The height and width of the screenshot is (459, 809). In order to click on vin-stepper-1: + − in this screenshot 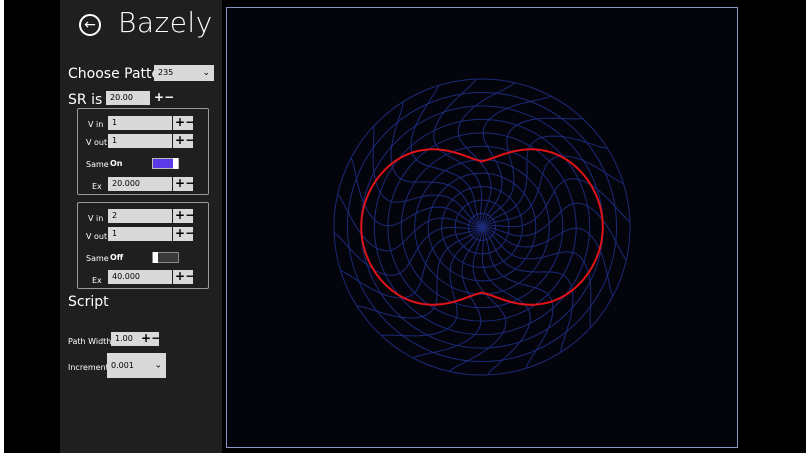, I will do `click(184, 123)`.